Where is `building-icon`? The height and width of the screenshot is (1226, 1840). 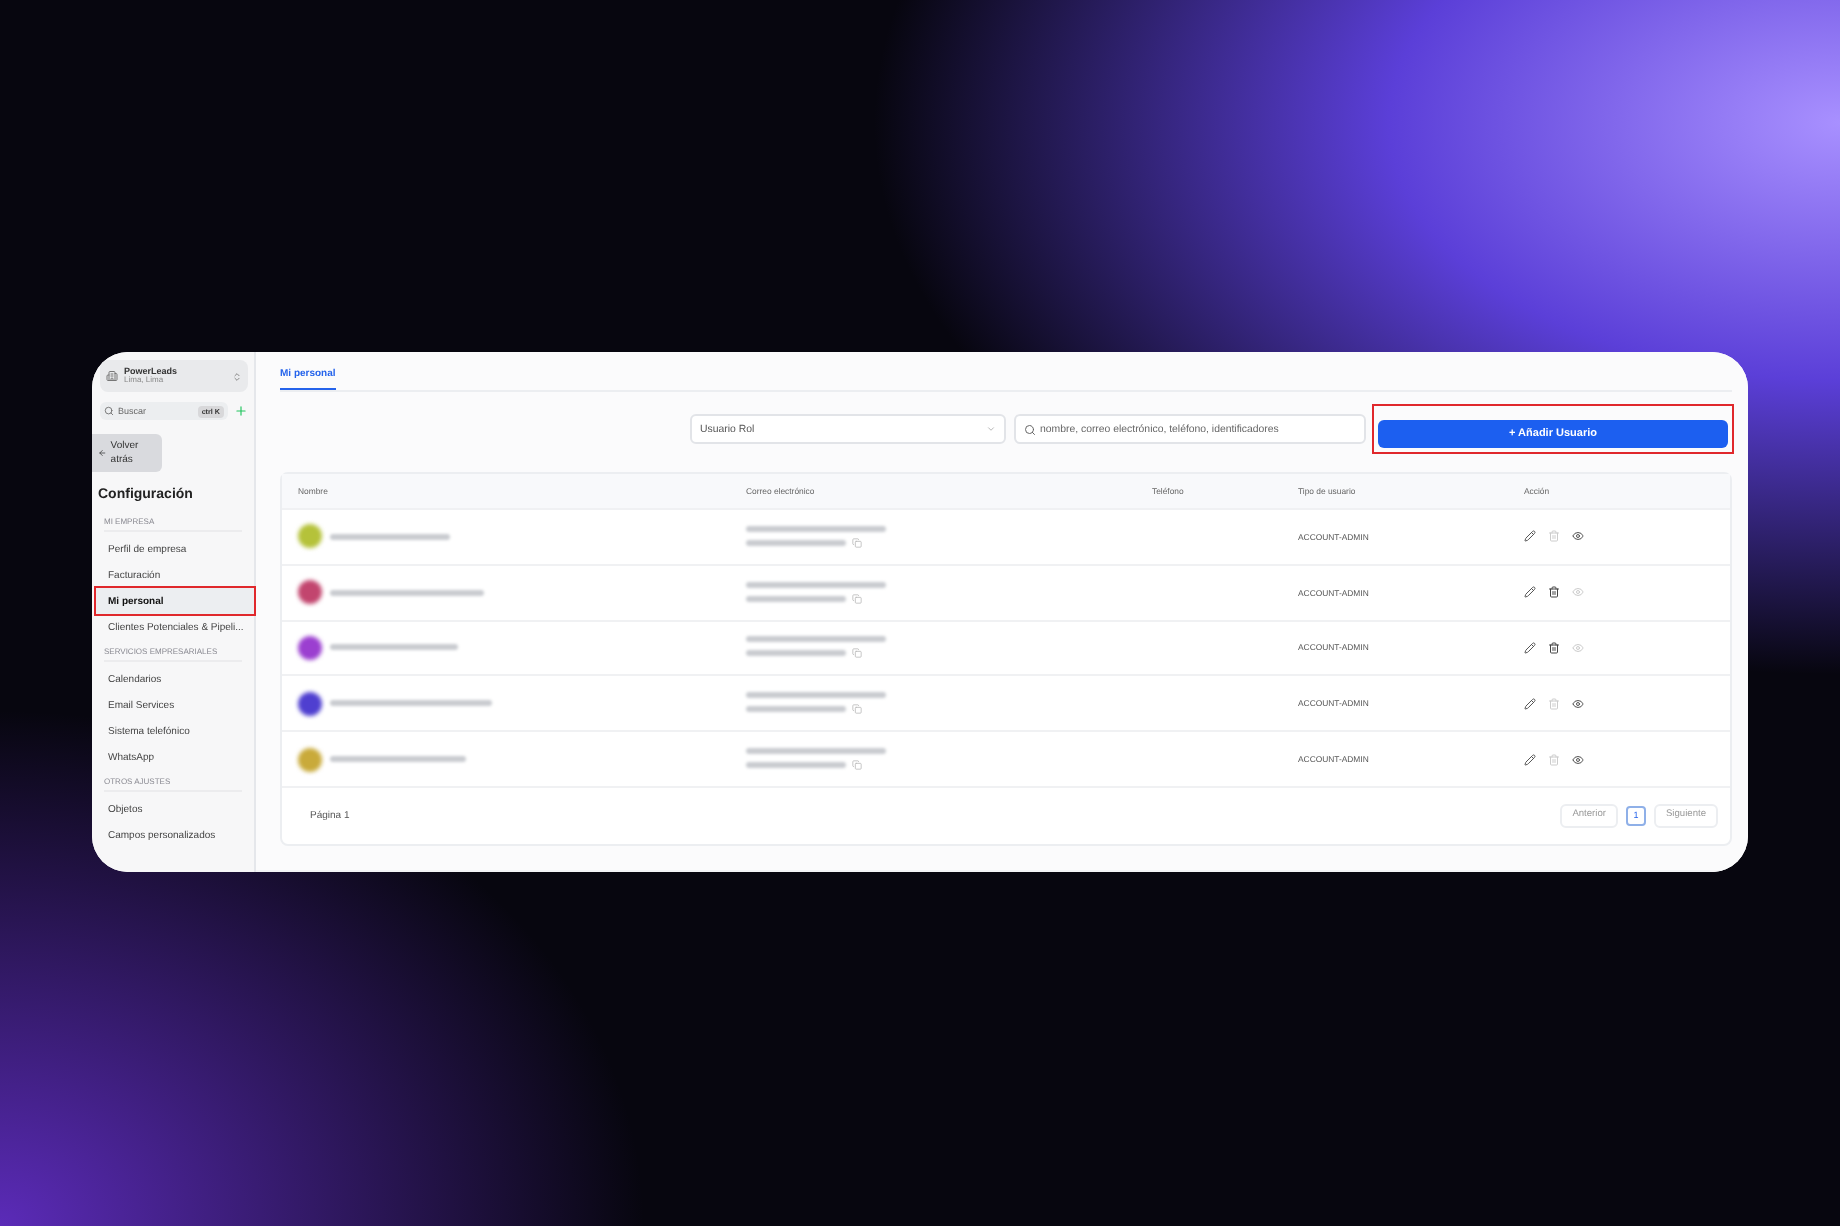 building-icon is located at coordinates (112, 376).